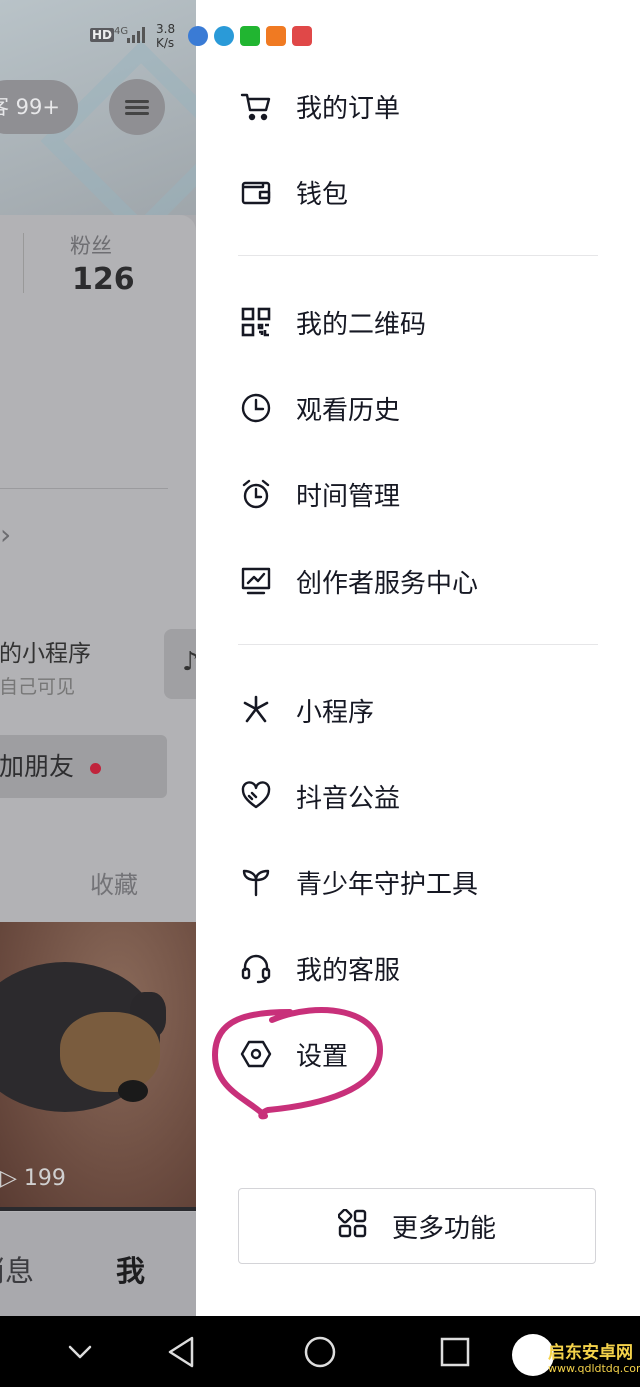  Describe the element at coordinates (256, 494) in the screenshot. I see `alarm-icon` at that location.